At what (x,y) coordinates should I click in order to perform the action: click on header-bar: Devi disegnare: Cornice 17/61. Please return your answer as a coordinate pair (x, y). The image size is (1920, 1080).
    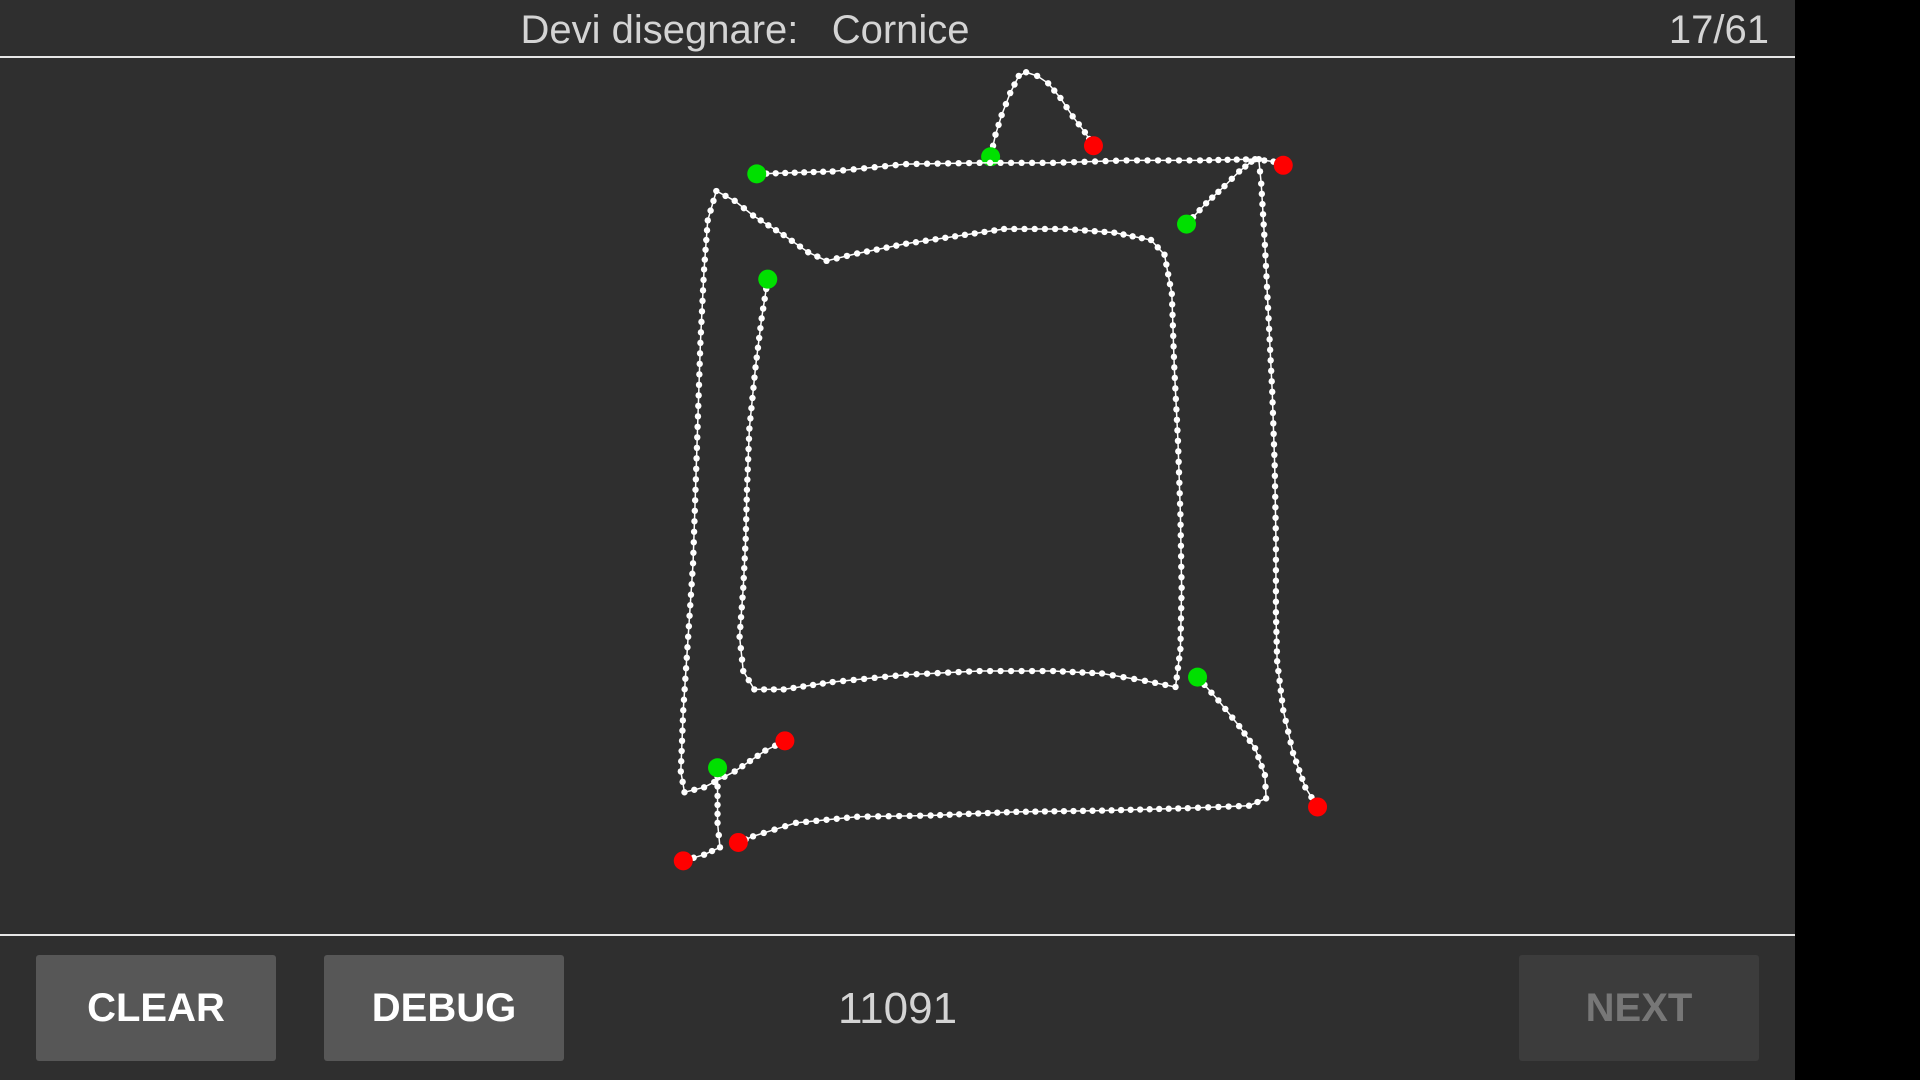
    Looking at the image, I should click on (897, 28).